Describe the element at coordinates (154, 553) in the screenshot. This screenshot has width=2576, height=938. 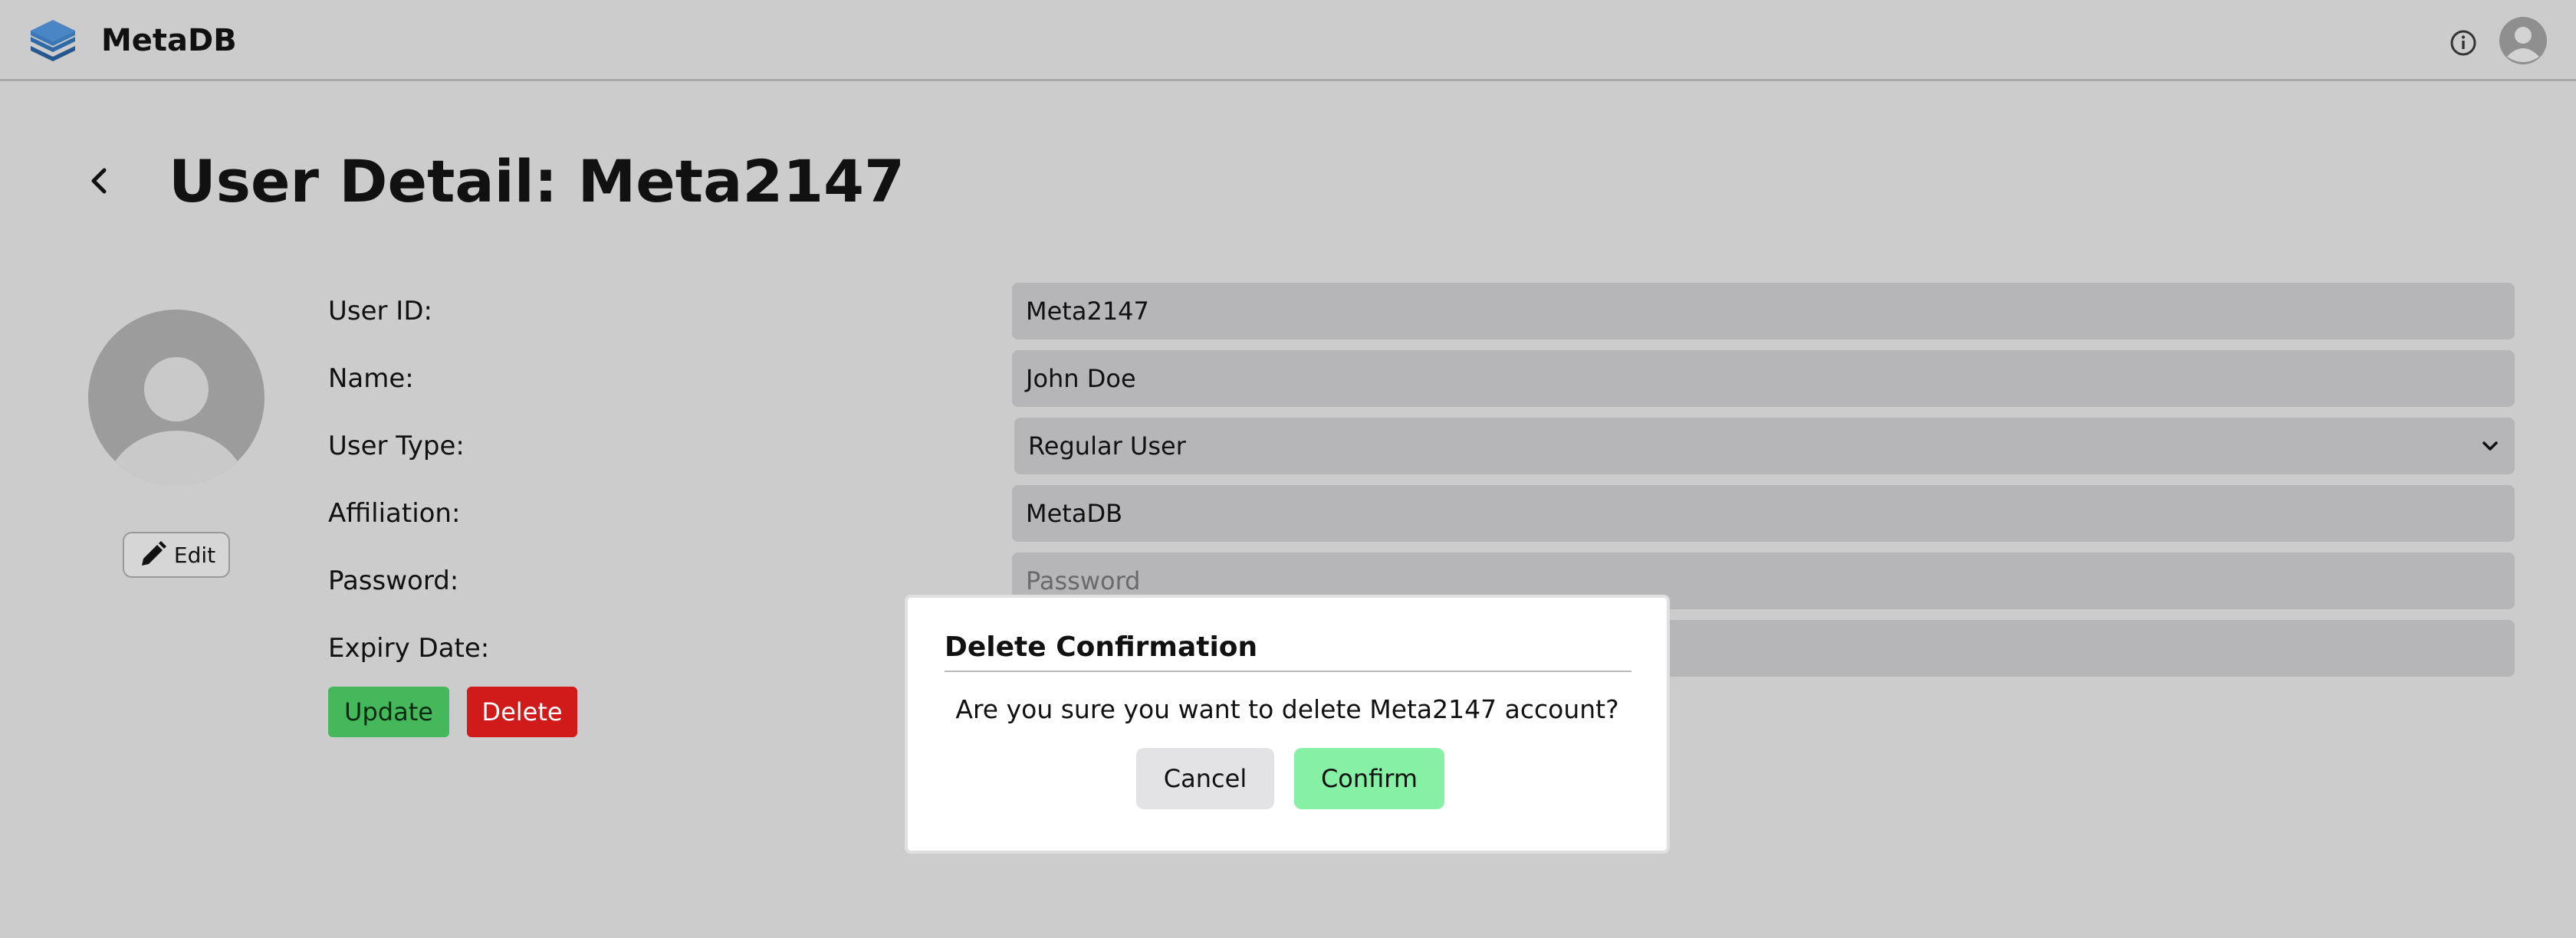
I see `pencil-icon` at that location.